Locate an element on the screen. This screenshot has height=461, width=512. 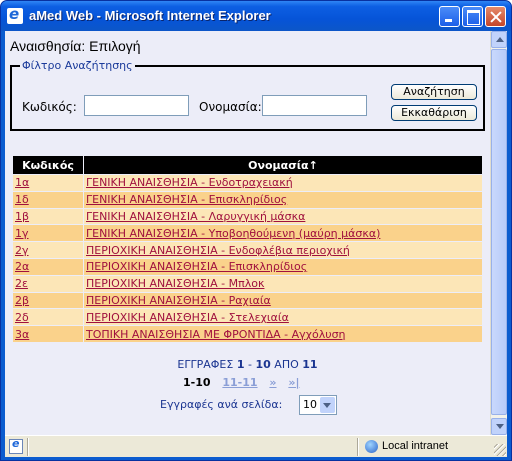
scroll-up-button is located at coordinates (499, 39).